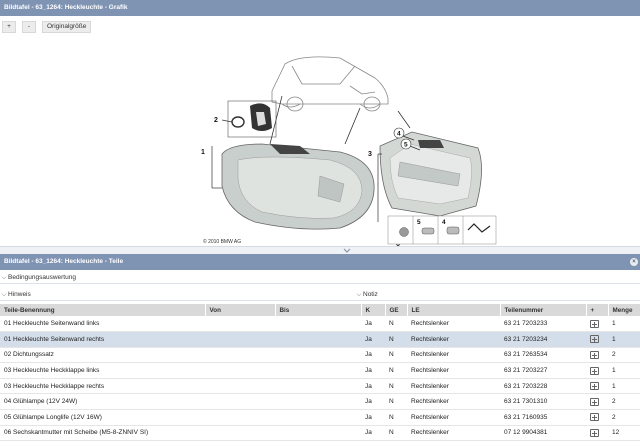 This screenshot has width=640, height=447. Describe the element at coordinates (624, 355) in the screenshot. I see `cell-qty: 2` at that location.